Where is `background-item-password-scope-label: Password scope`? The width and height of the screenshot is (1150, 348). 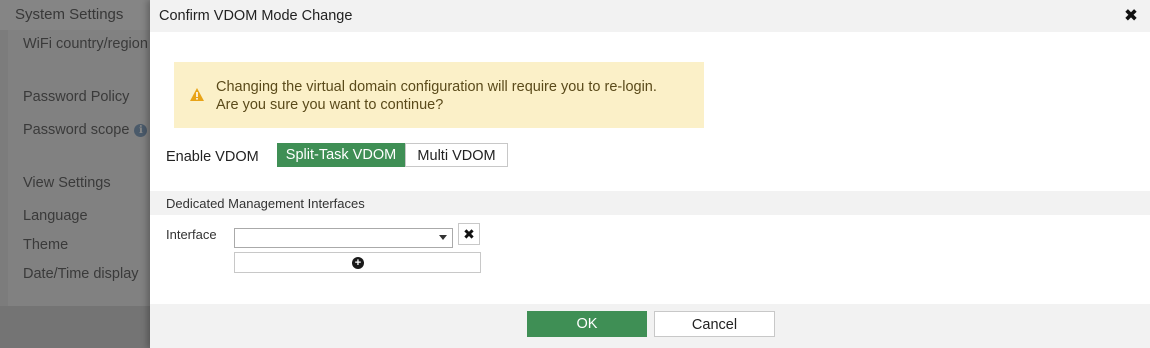 background-item-password-scope-label: Password scope is located at coordinates (76, 130).